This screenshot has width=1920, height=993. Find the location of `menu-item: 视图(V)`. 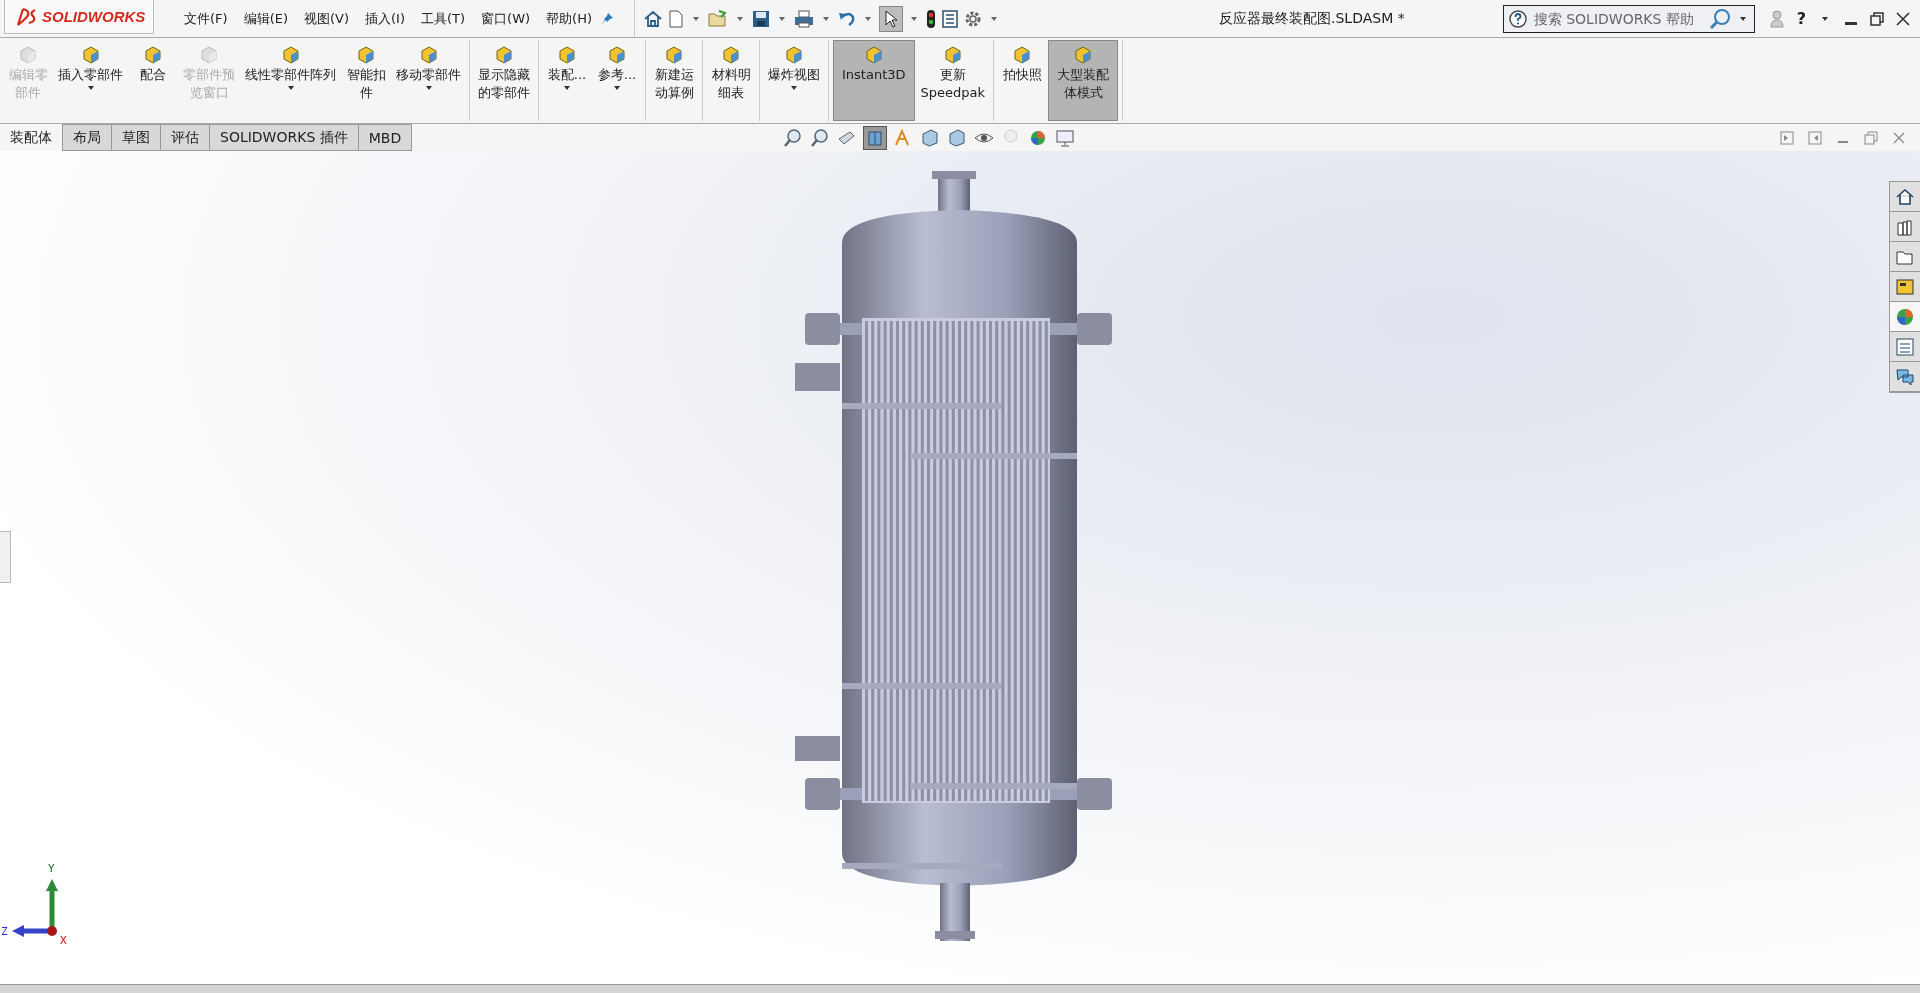

menu-item: 视图(V) is located at coordinates (327, 18).